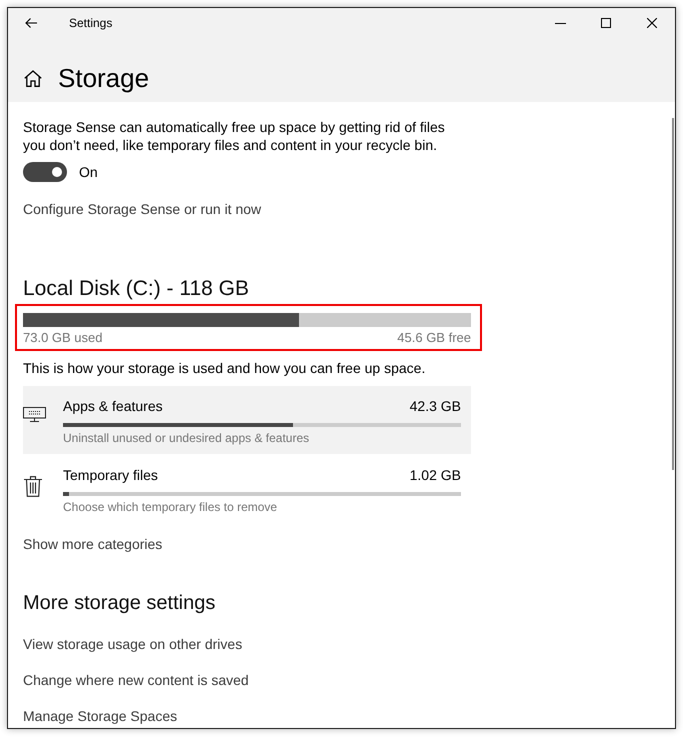  I want to click on category-item: Apps & features 42.3 GB Uninstall unused or undesired apps & features, so click(247, 420).